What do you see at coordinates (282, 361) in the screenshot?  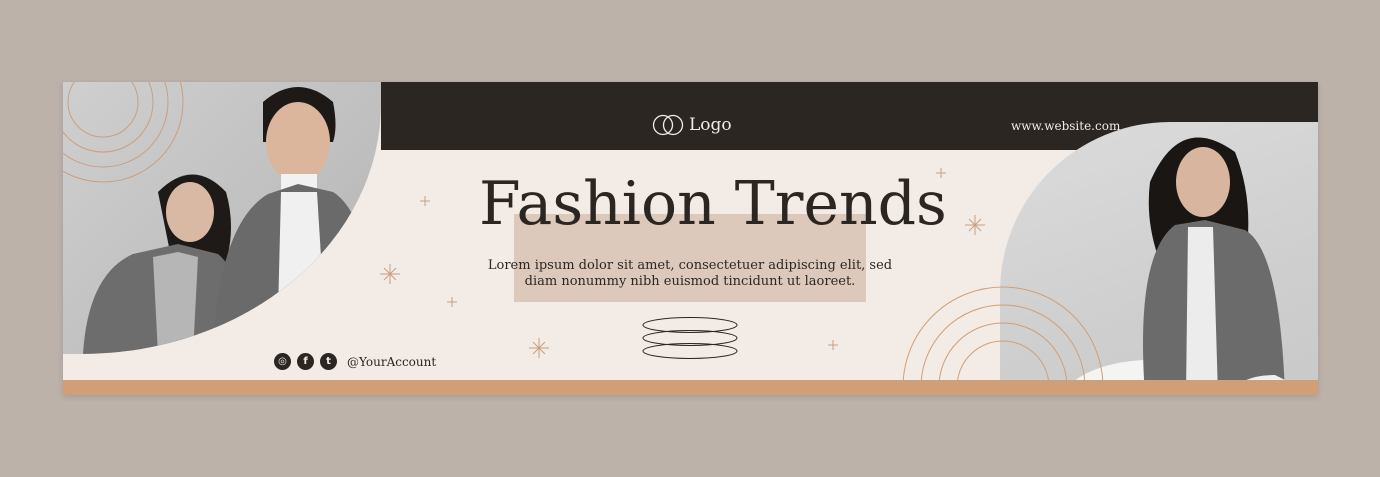 I see `instagram-icon: ◎` at bounding box center [282, 361].